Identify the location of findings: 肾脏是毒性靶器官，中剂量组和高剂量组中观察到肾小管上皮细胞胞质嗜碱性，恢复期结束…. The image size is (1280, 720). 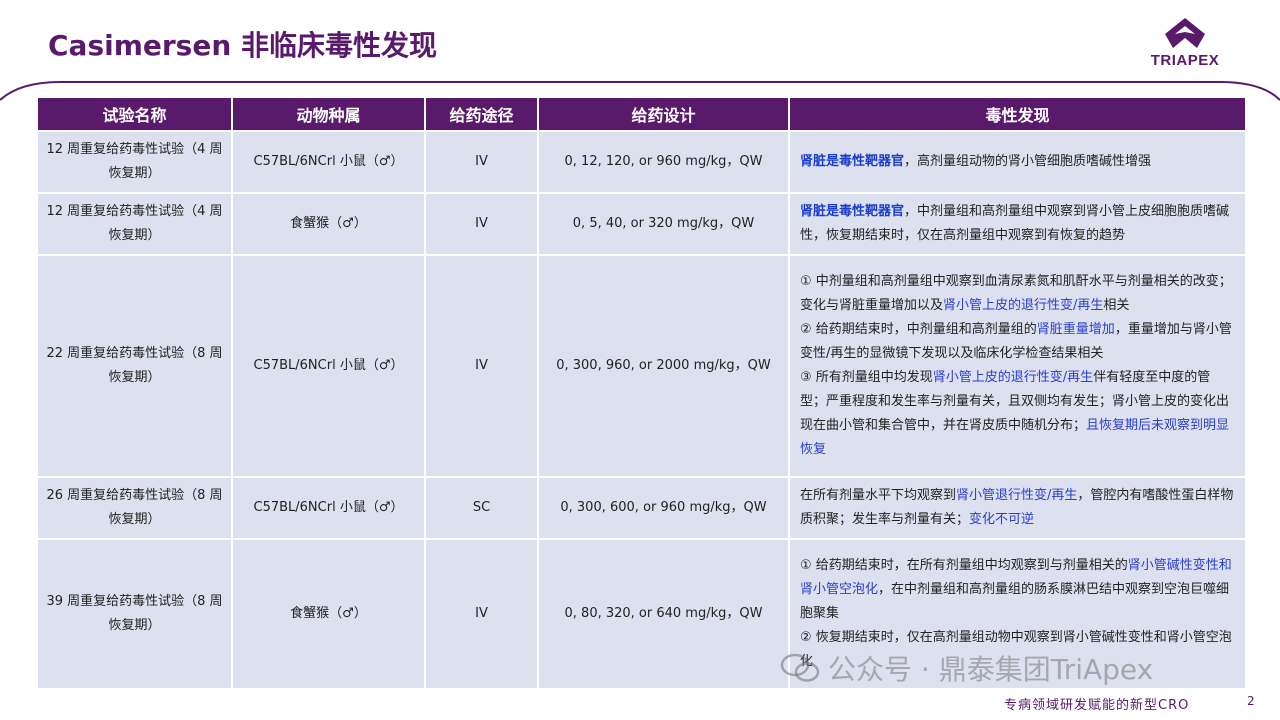
(1017, 224).